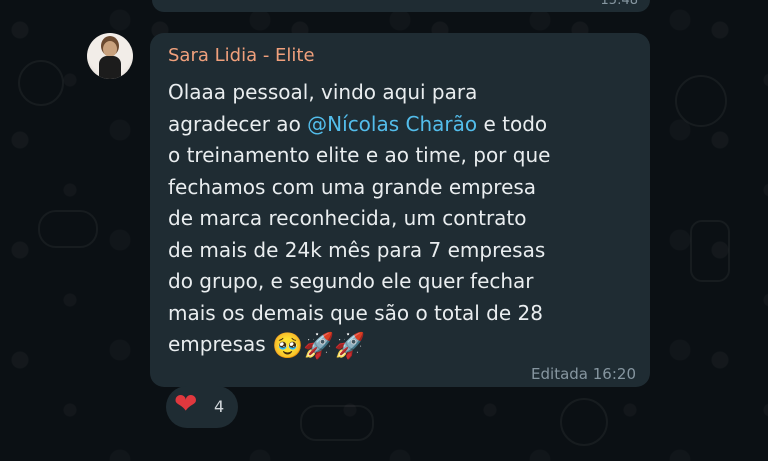 The height and width of the screenshot is (461, 768). I want to click on message-meta: Editada 16:20, so click(583, 374).